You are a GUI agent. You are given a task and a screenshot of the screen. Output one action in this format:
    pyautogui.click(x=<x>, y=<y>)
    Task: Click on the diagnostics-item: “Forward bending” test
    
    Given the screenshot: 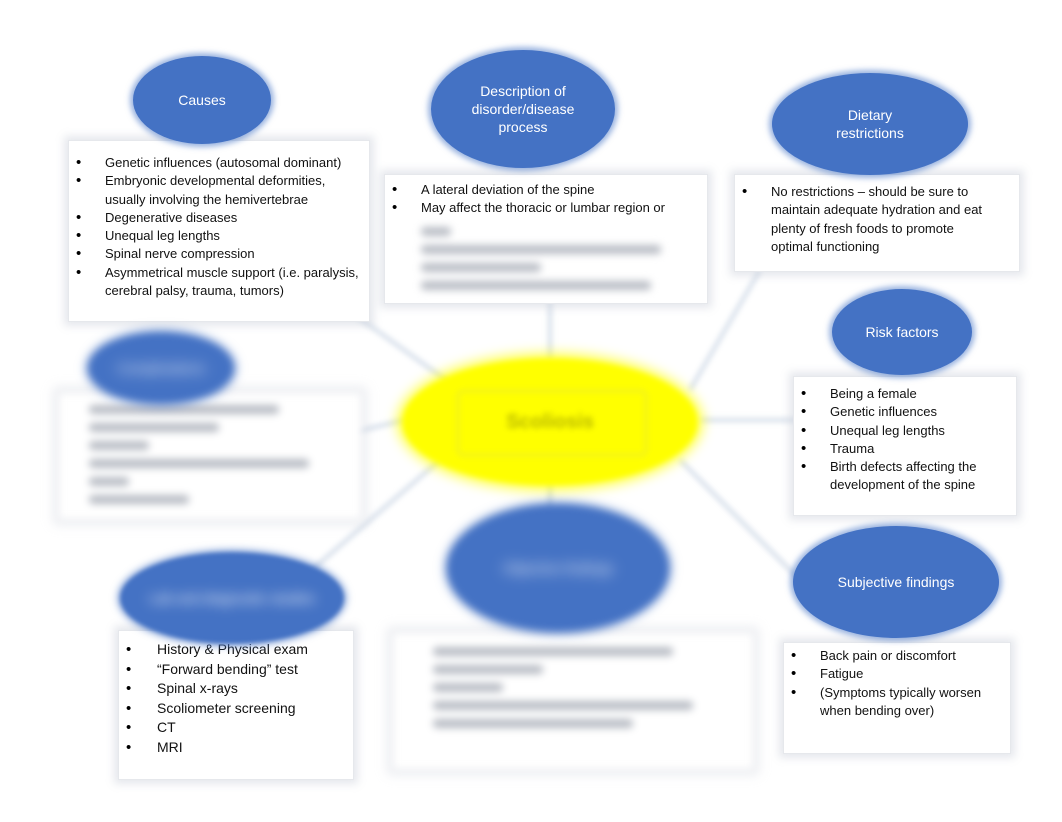 What is the action you would take?
    pyautogui.click(x=236, y=670)
    